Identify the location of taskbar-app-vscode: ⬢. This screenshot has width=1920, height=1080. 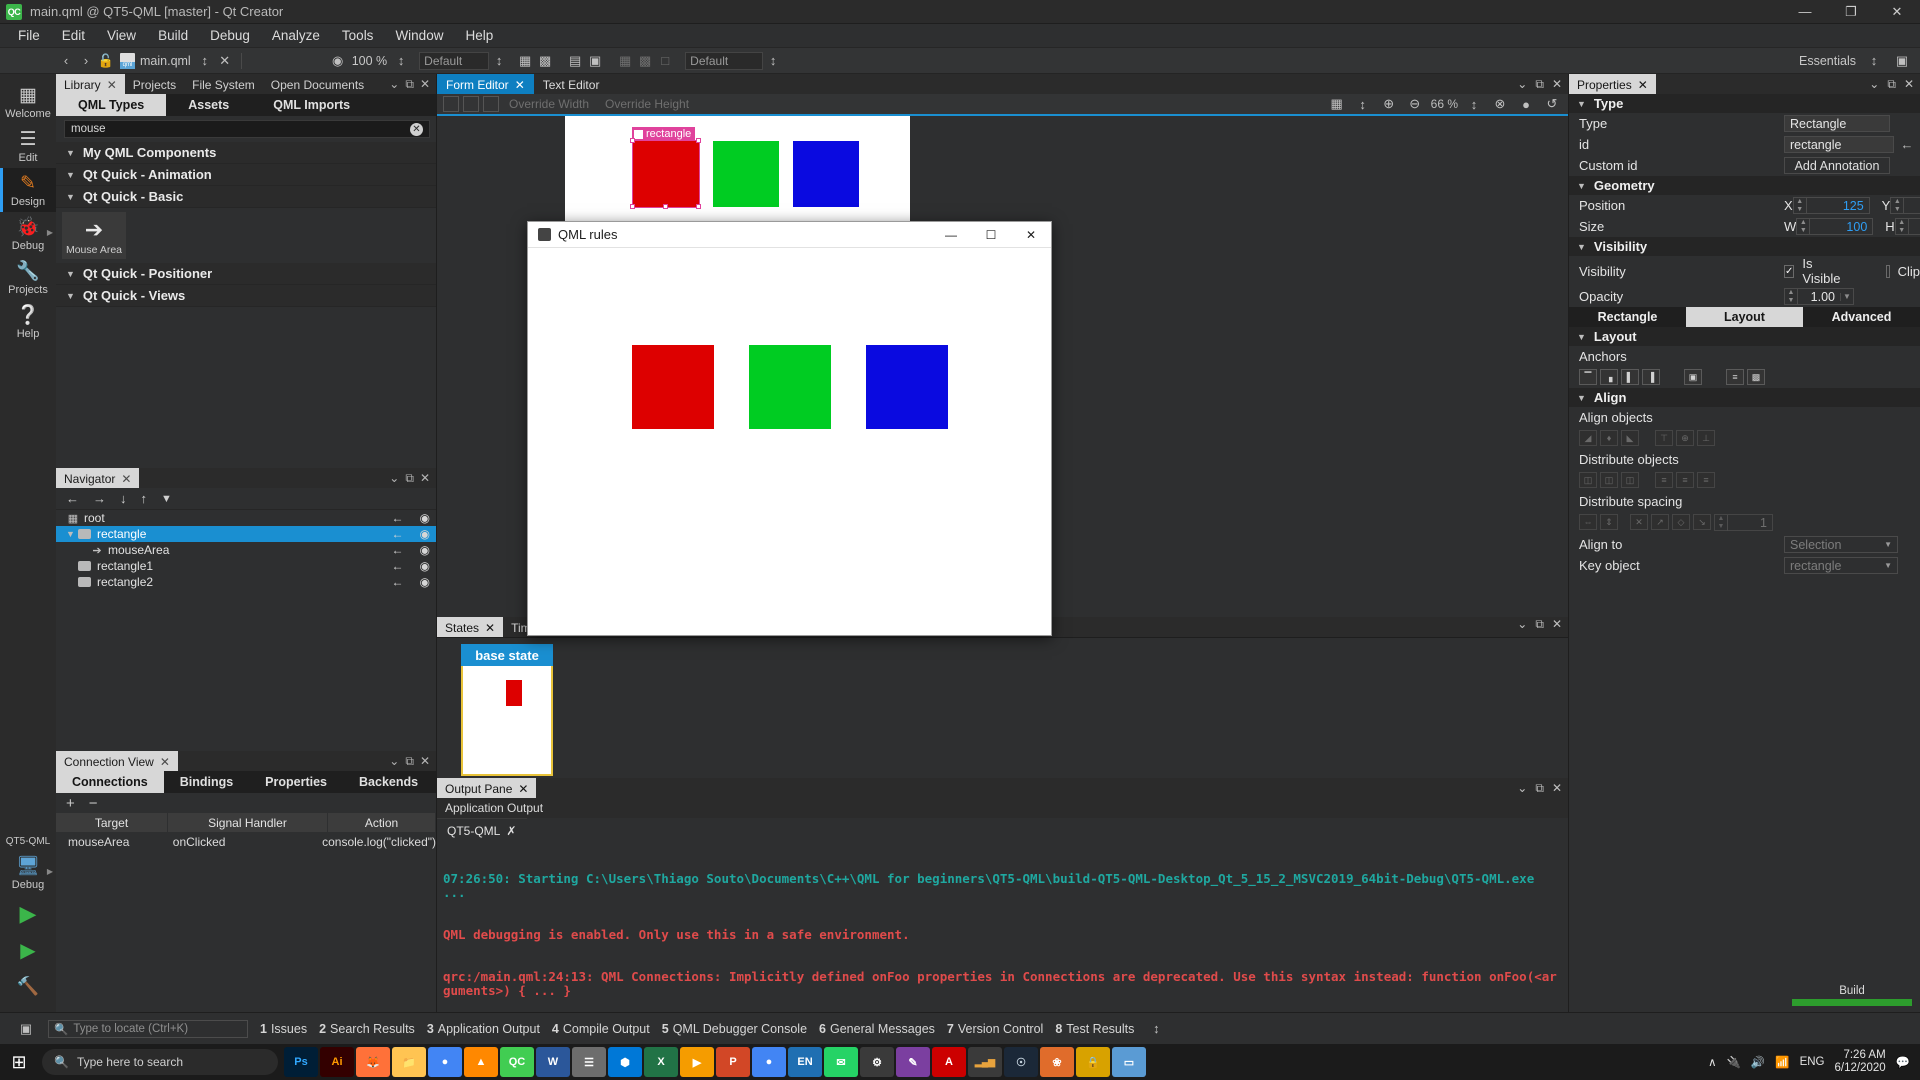
(625, 1062).